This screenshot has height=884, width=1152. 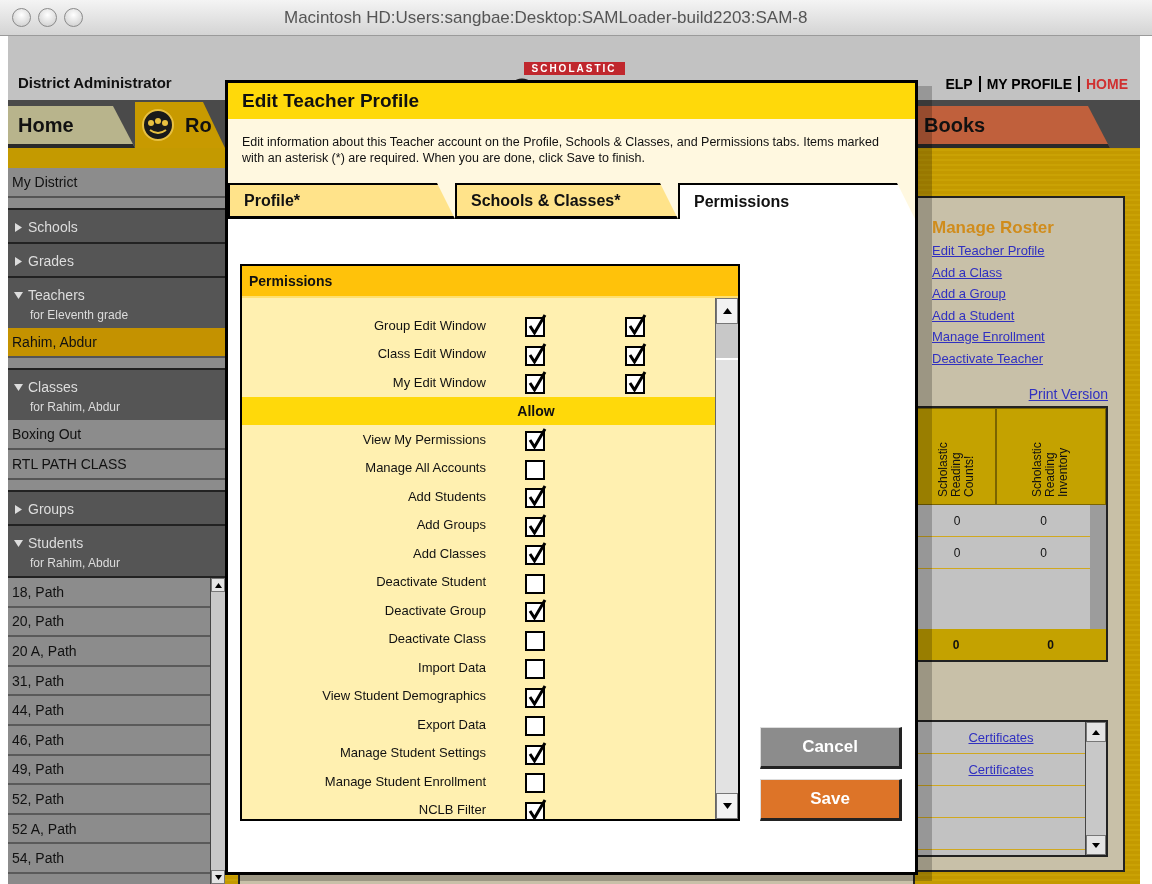 What do you see at coordinates (450, 525) in the screenshot?
I see `permission-label: Add Groups` at bounding box center [450, 525].